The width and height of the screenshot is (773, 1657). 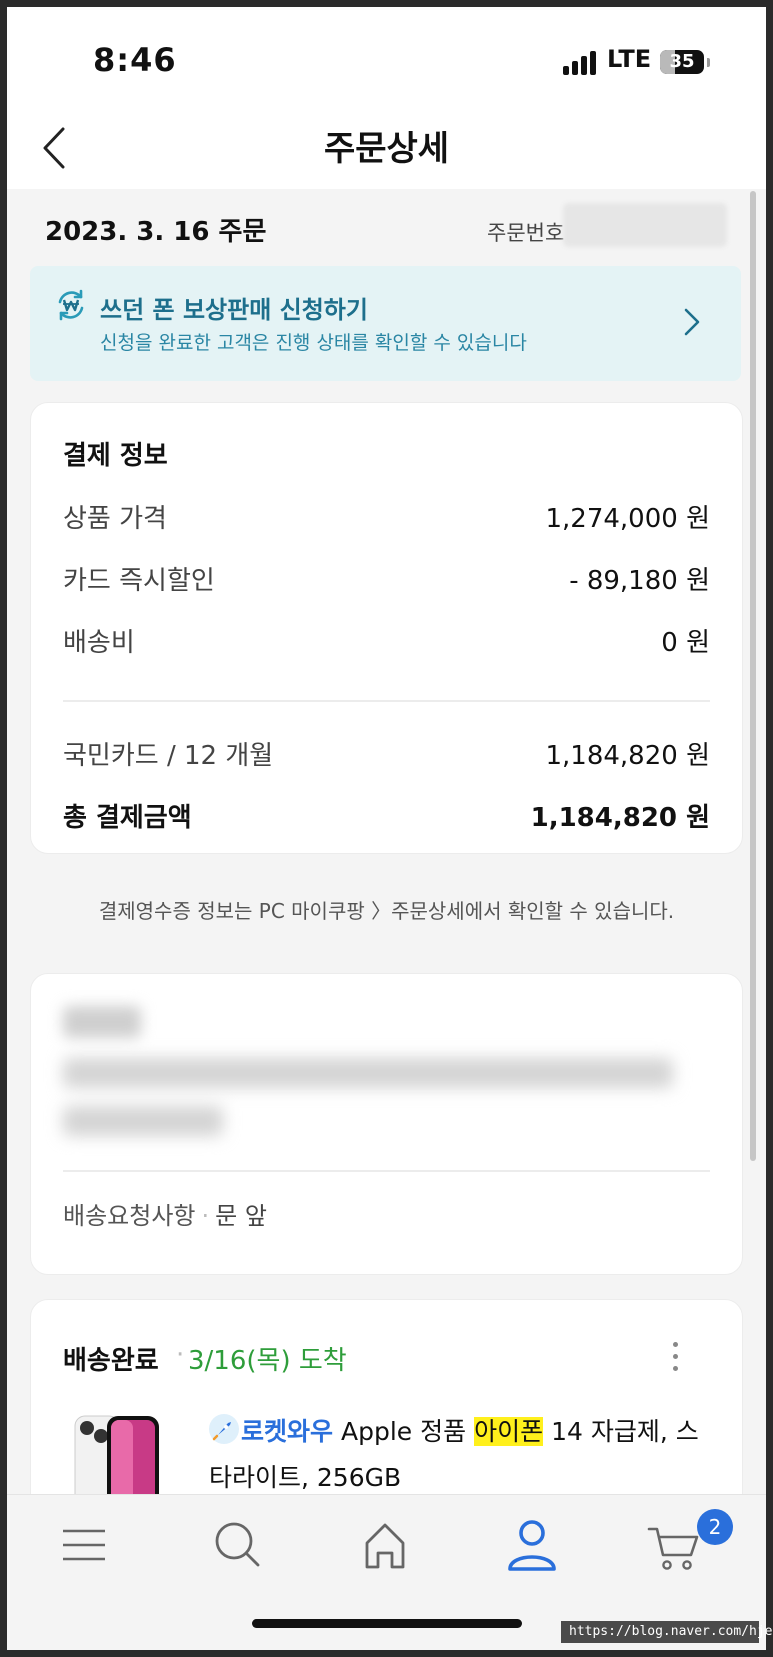 What do you see at coordinates (168, 756) in the screenshot?
I see `row-label: 국민카드 / 12 개월` at bounding box center [168, 756].